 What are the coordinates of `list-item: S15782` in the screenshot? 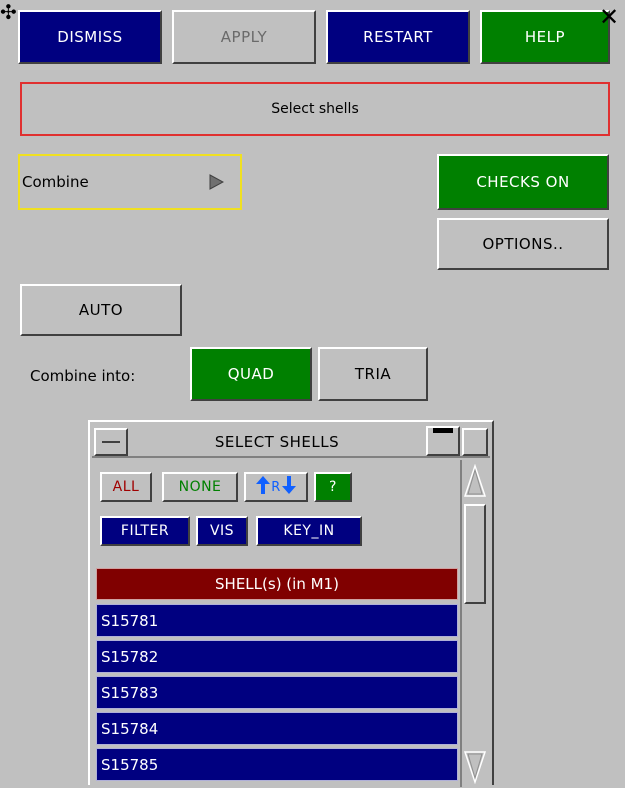 It's located at (277, 656).